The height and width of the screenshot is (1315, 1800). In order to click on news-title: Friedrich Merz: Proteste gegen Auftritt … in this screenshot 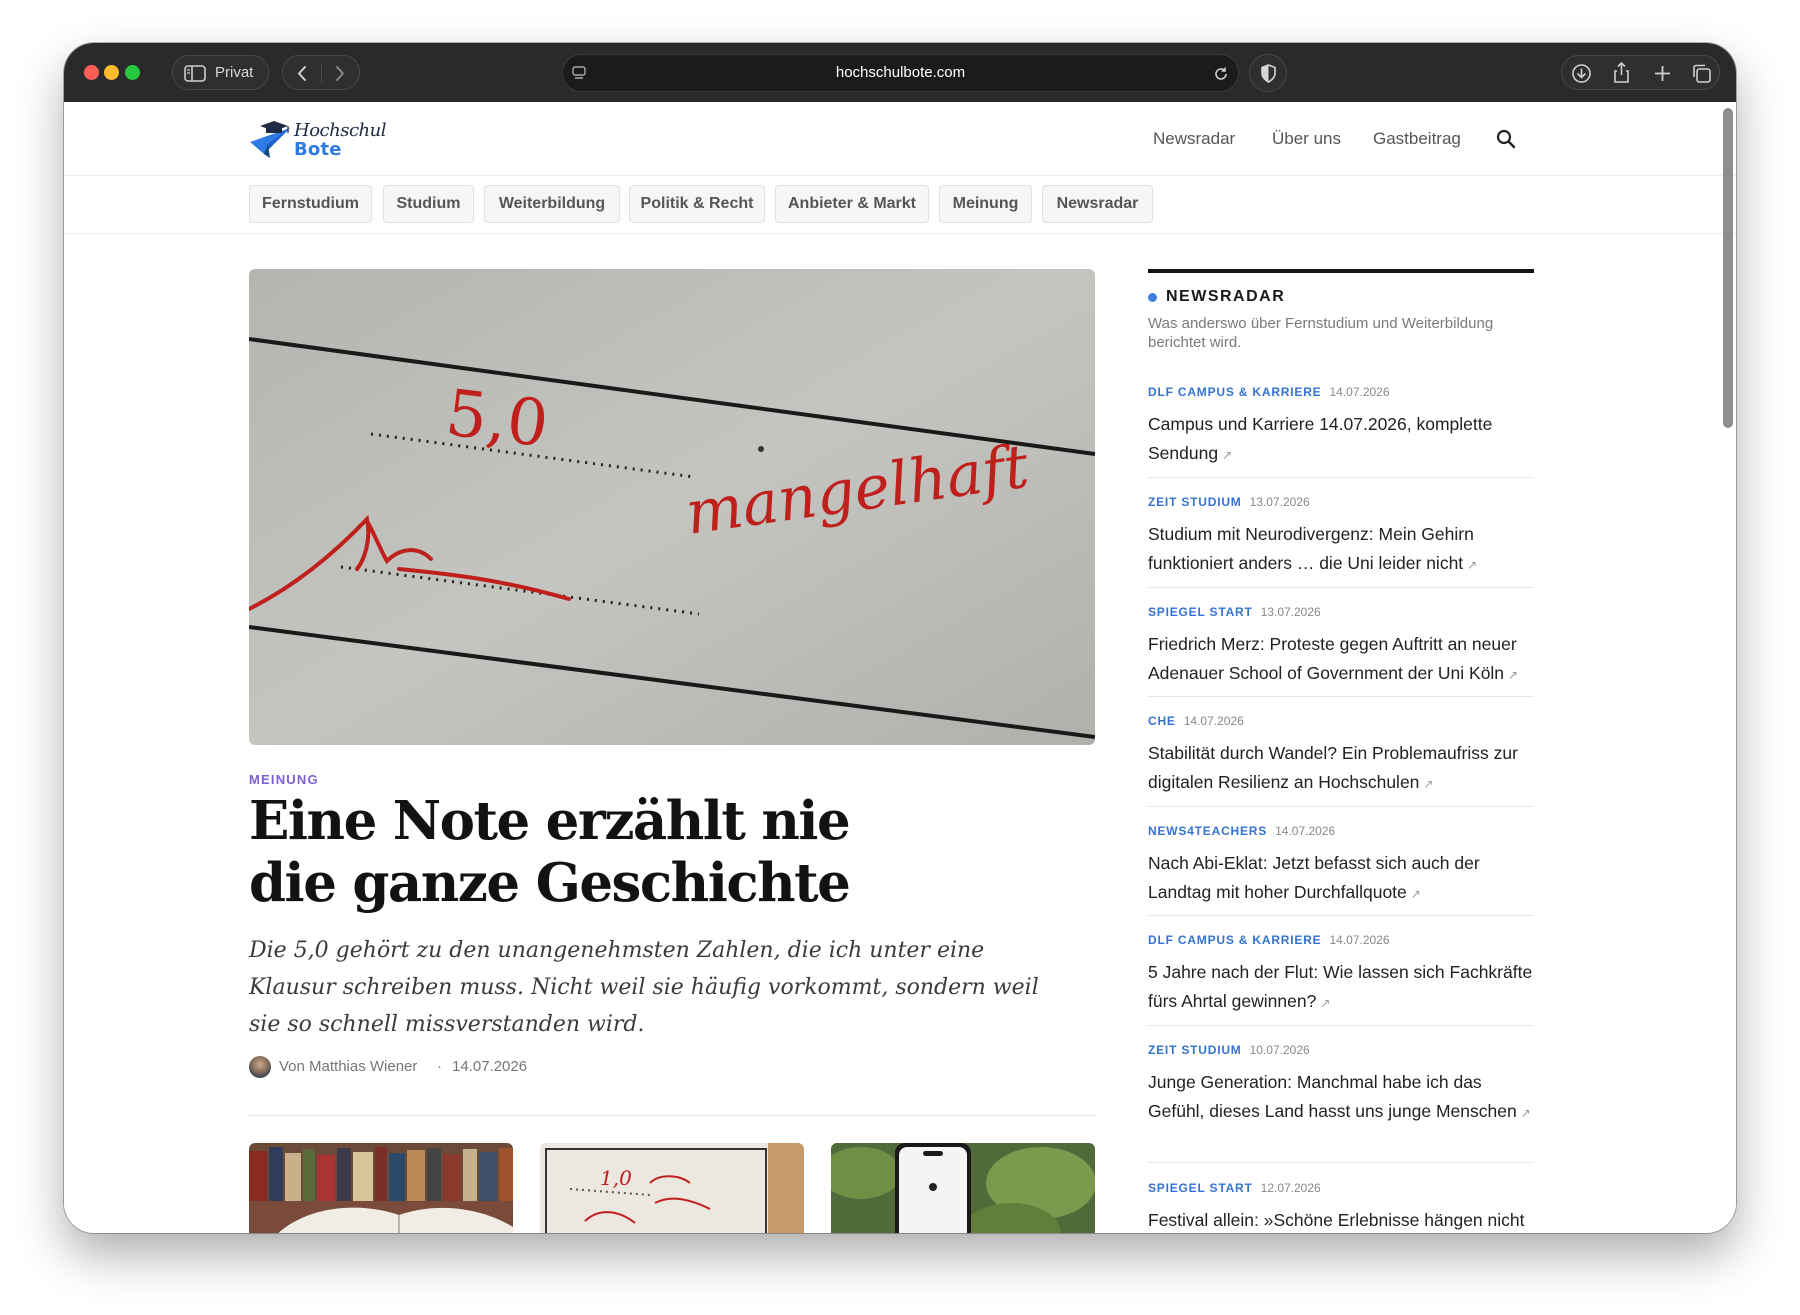, I will do `click(1332, 658)`.